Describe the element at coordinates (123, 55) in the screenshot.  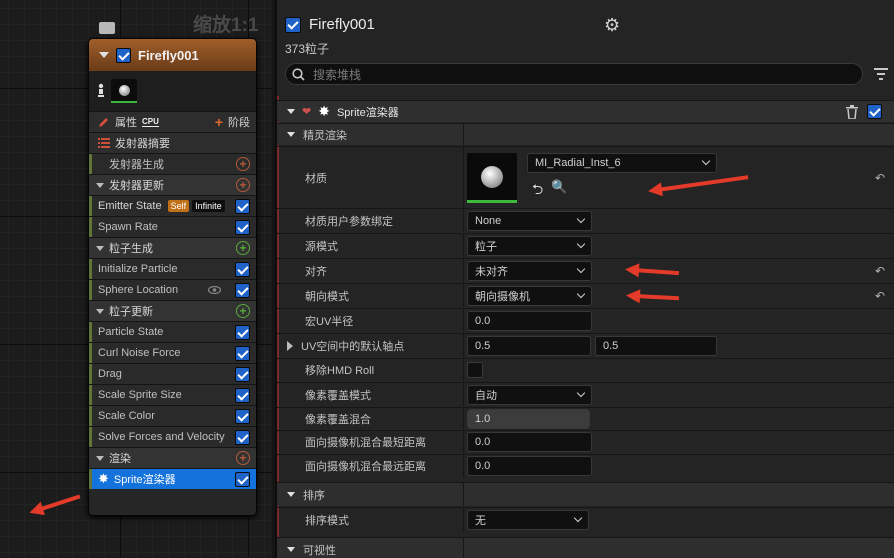
I see `node-enable-checkbox` at that location.